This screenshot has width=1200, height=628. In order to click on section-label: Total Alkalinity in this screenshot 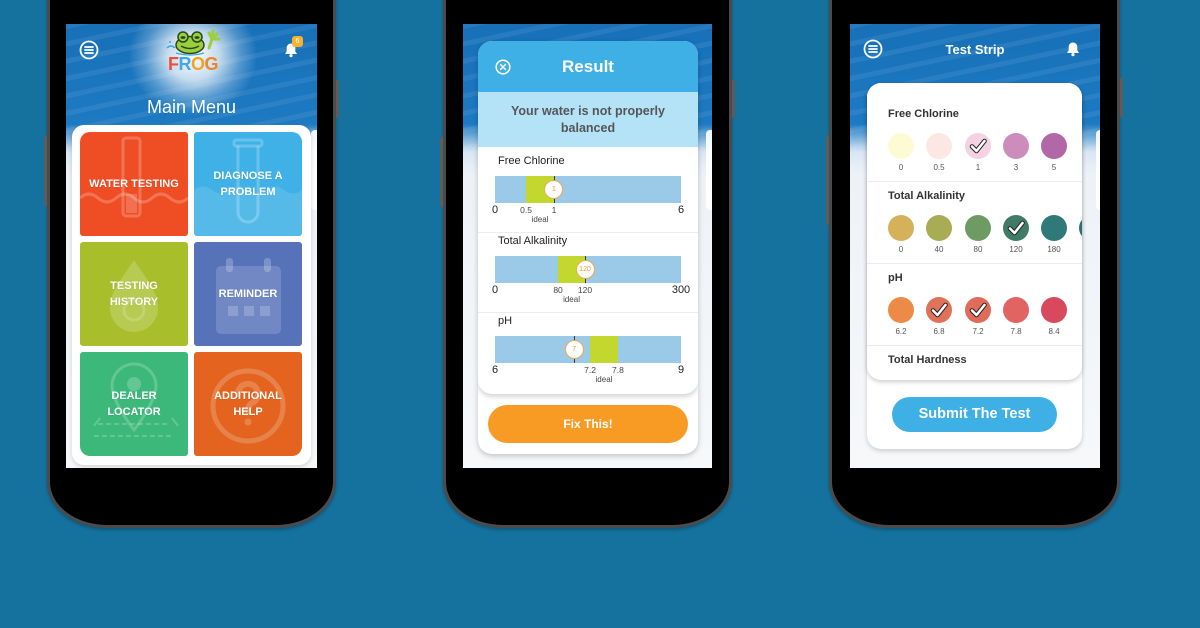, I will do `click(927, 196)`.